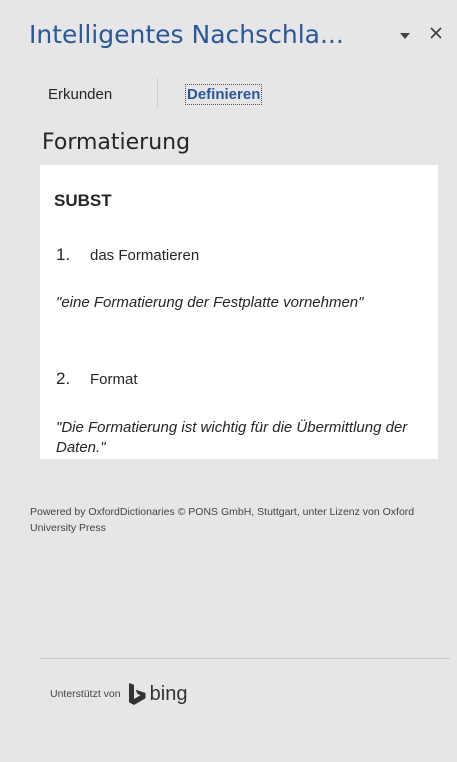 This screenshot has height=762, width=457. I want to click on part-of-speech: SUBST, so click(83, 200).